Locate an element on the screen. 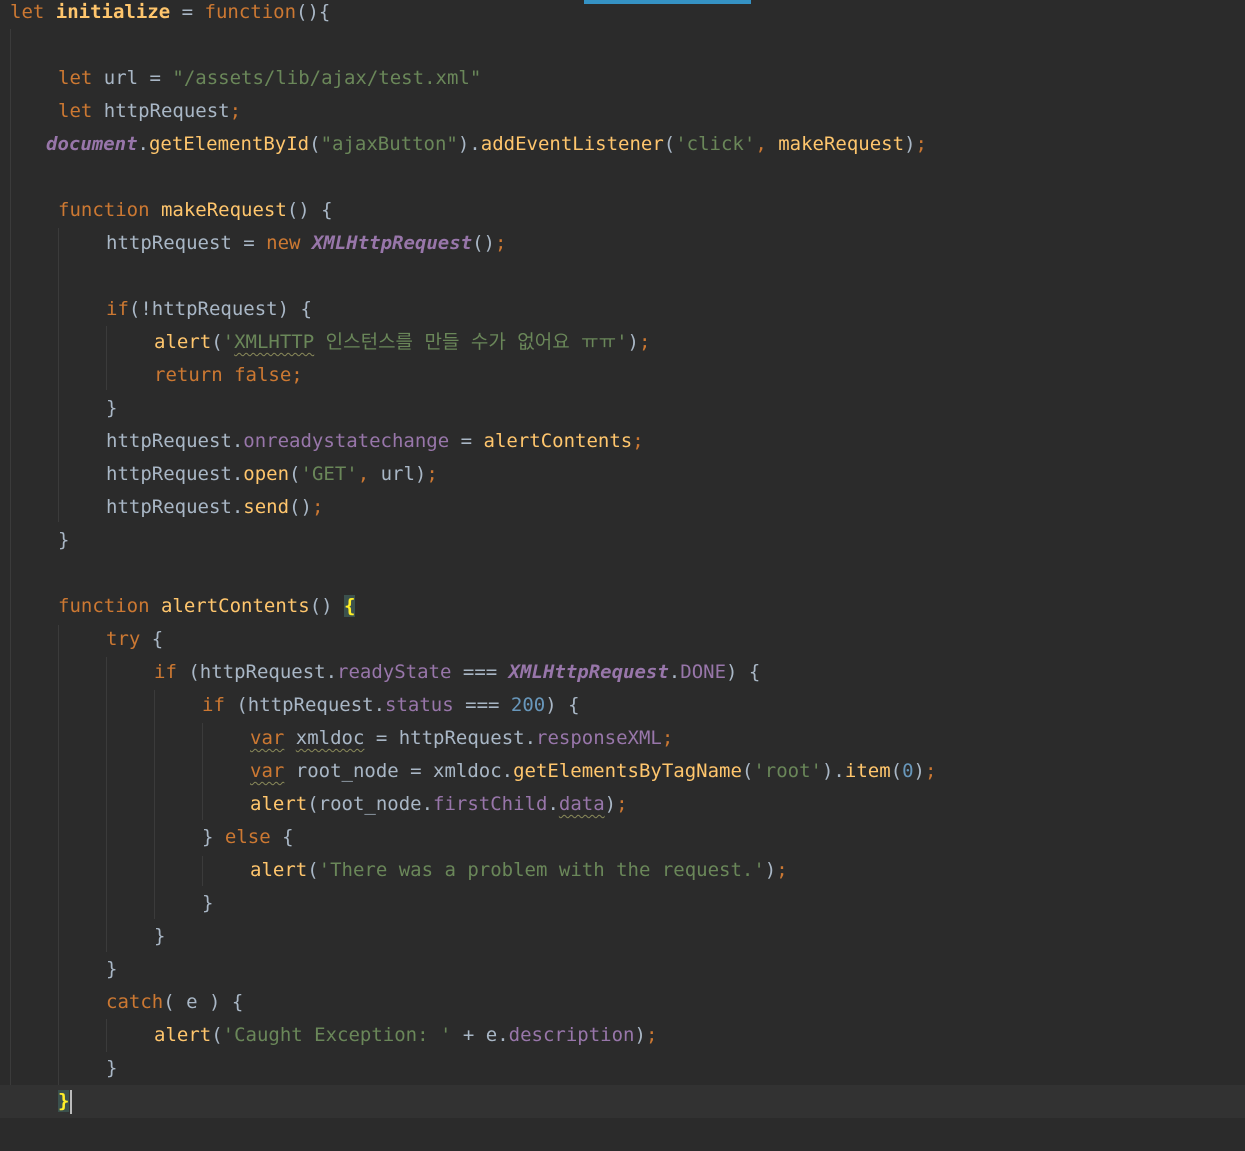 The width and height of the screenshot is (1245, 1151). current-code-line: } is located at coordinates (622, 1101).